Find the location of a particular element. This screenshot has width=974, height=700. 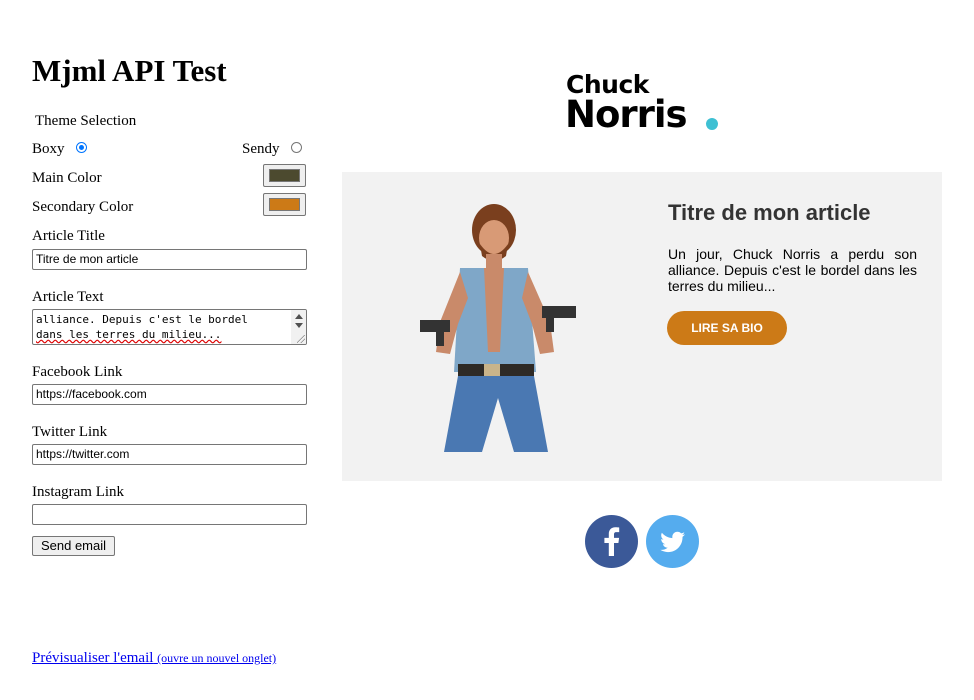

twitter-link-input: https://twitter.com is located at coordinates (169, 454).